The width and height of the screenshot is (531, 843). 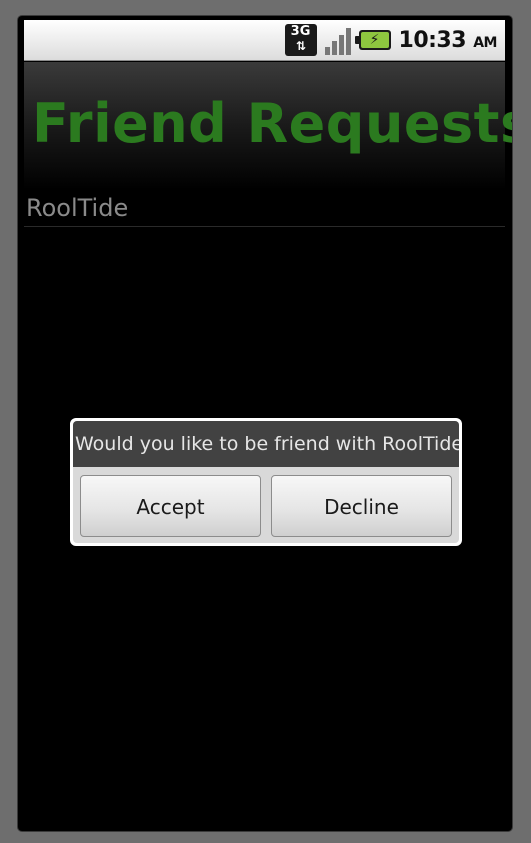 I want to click on battery-charging-icon: ⚡, so click(x=372, y=40).